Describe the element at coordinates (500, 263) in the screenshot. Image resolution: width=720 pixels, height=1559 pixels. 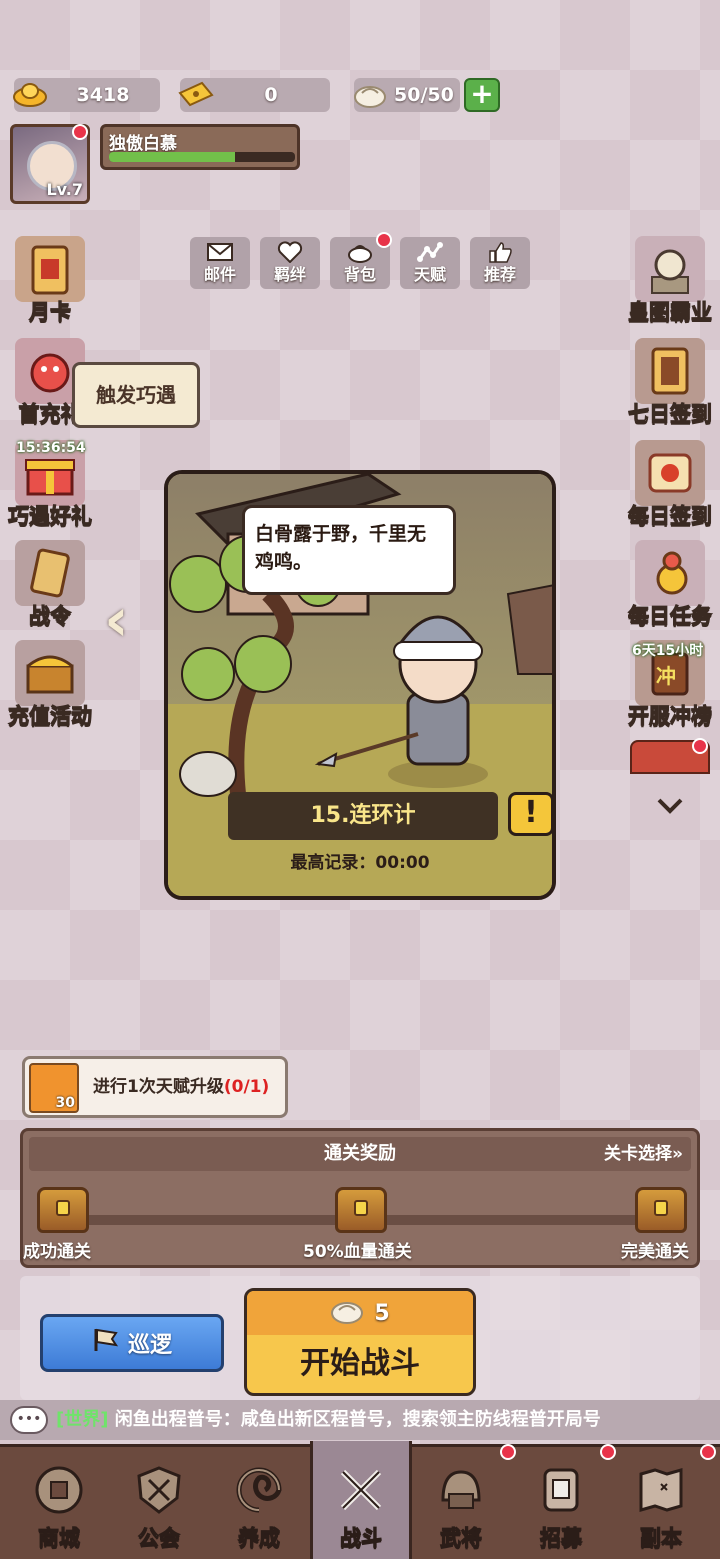
I see `recommend-button: 推荐` at that location.